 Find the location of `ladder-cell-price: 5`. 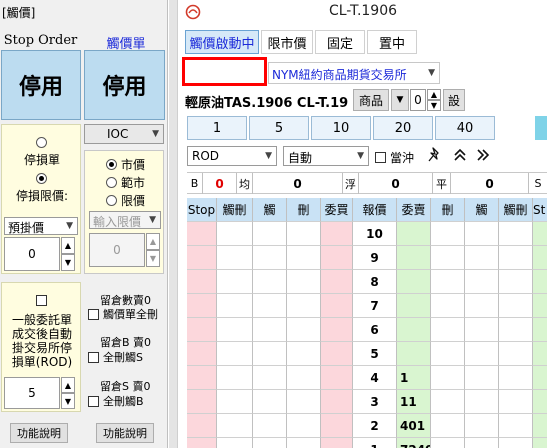

ladder-cell-price: 5 is located at coordinates (375, 354).